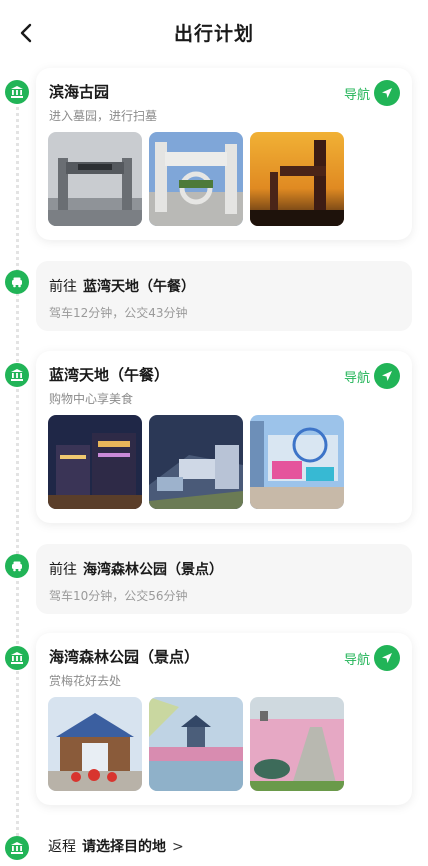 This screenshot has width=428, height=866. I want to click on stop-description: 进入墓园，进行扫墓, so click(103, 116).